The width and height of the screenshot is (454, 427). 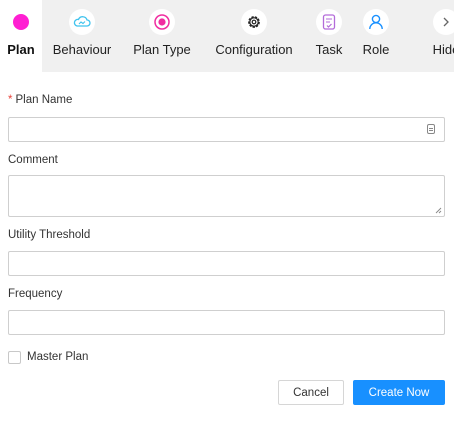 What do you see at coordinates (40, 100) in the screenshot?
I see `plan-name-label: * Plan Name` at bounding box center [40, 100].